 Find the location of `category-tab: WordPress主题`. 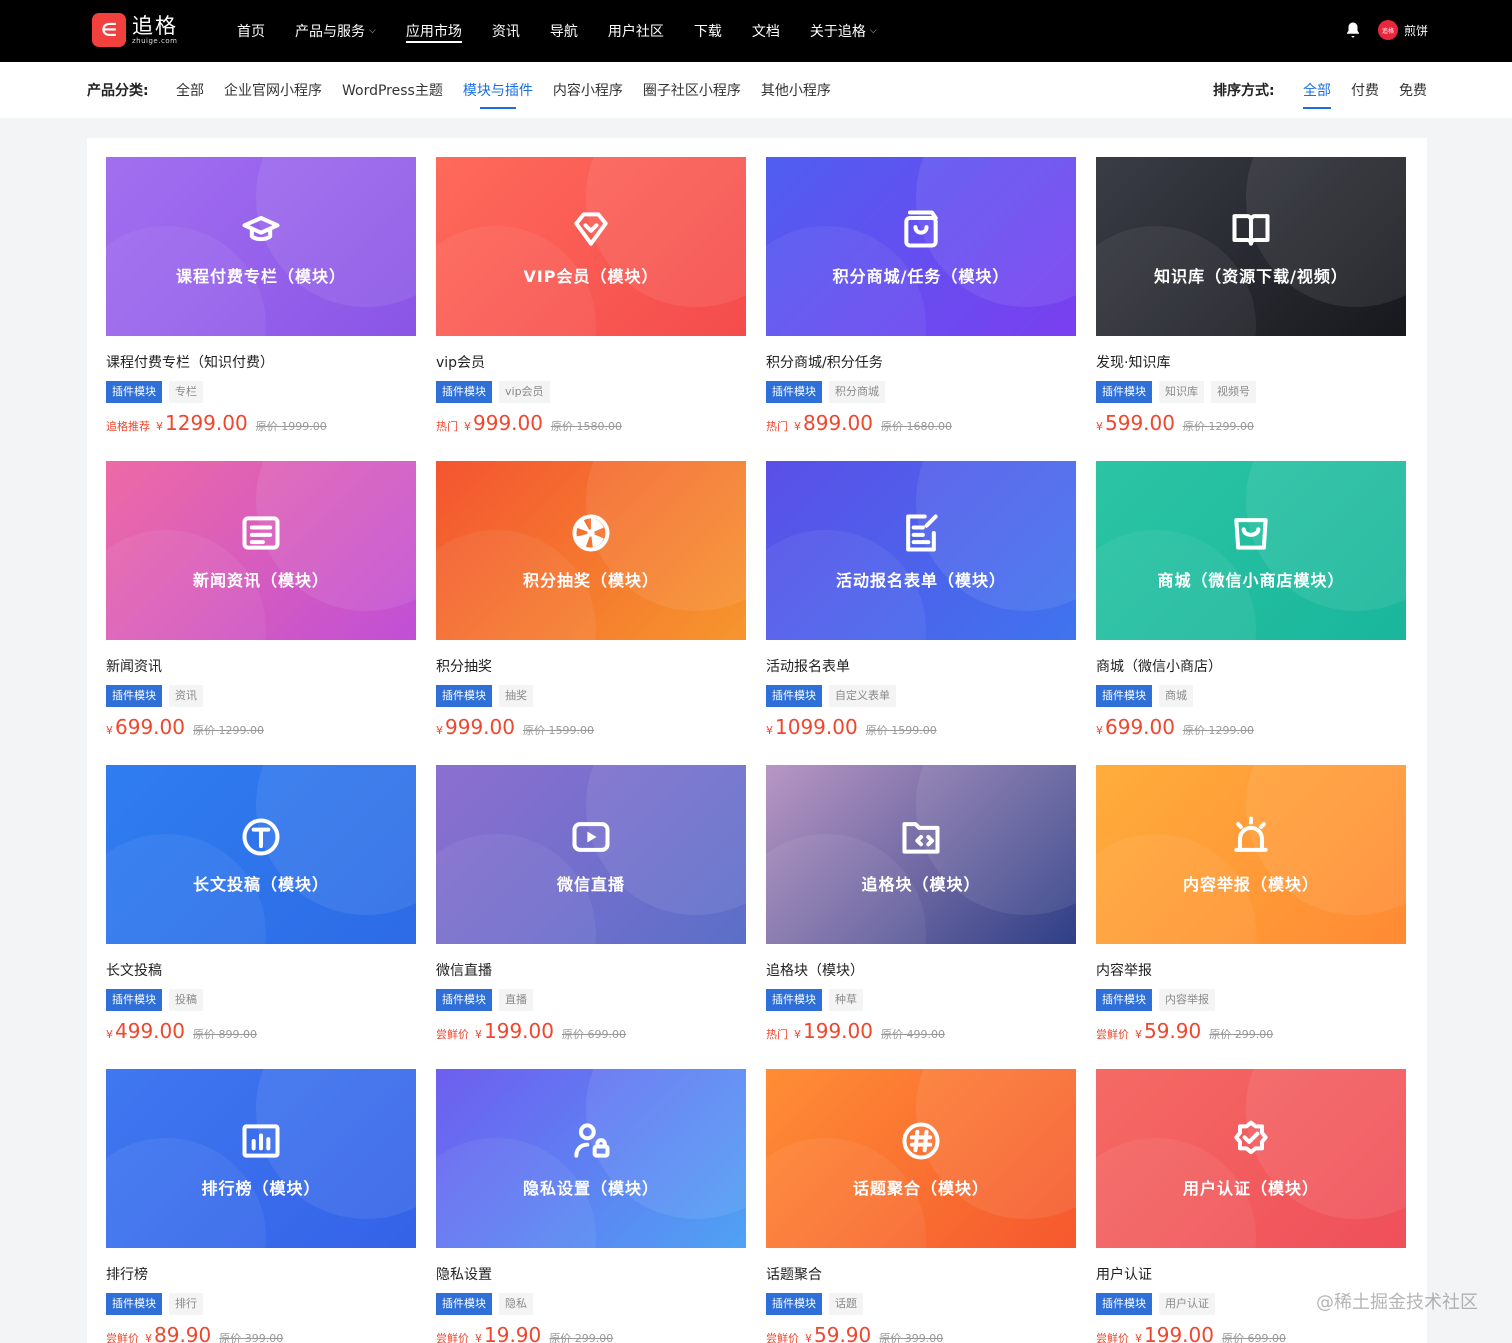

category-tab: WordPress主题 is located at coordinates (392, 90).